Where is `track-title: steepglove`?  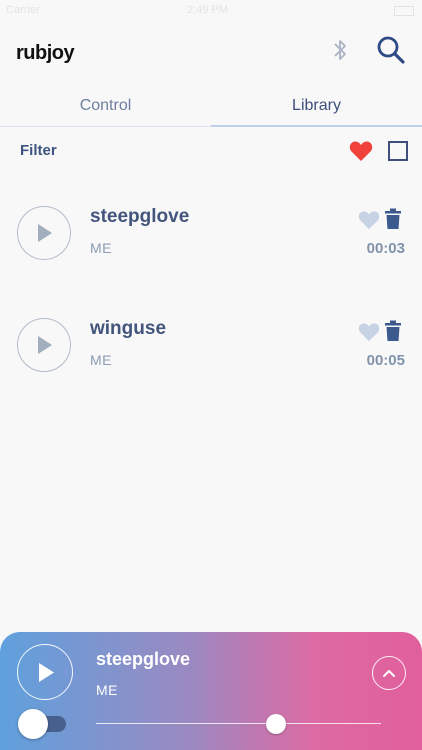 track-title: steepglove is located at coordinates (140, 216).